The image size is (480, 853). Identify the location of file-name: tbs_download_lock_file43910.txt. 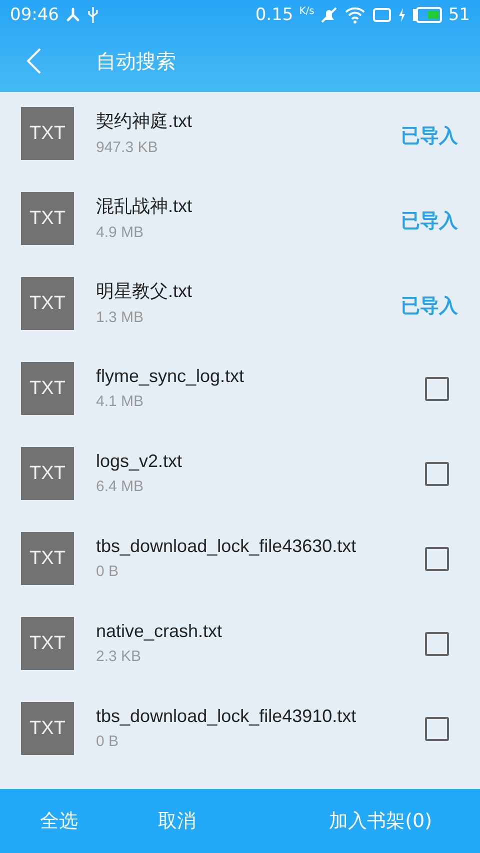
(226, 716).